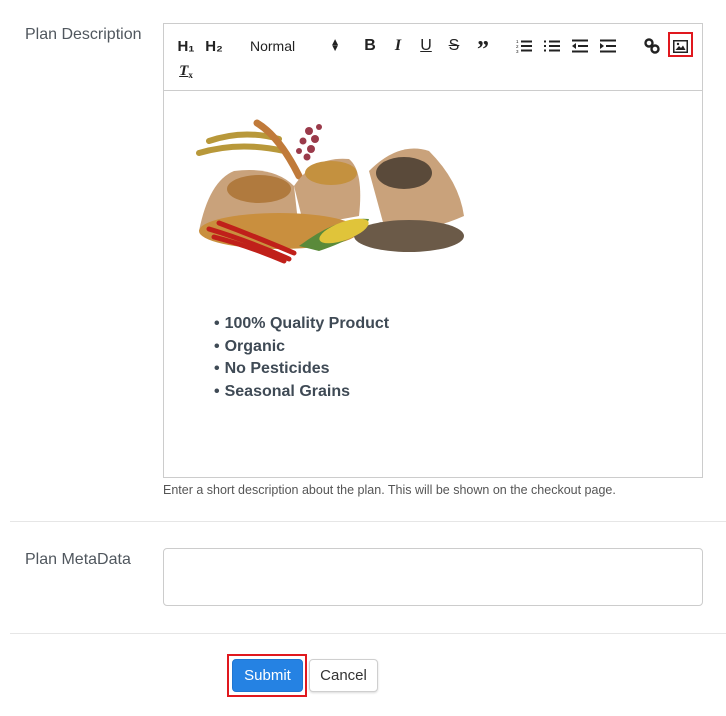 The width and height of the screenshot is (726, 716). I want to click on underline-icon: U, so click(426, 45).